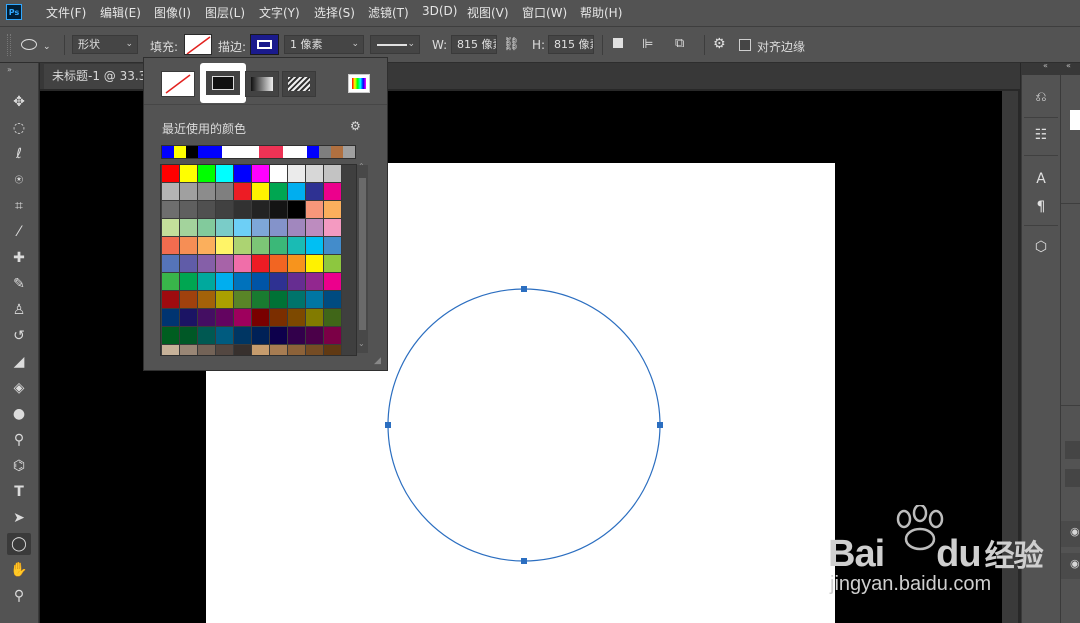 The image size is (1080, 623). Describe the element at coordinates (19, 336) in the screenshot. I see `history-brush-tool-icon: ↺` at that location.